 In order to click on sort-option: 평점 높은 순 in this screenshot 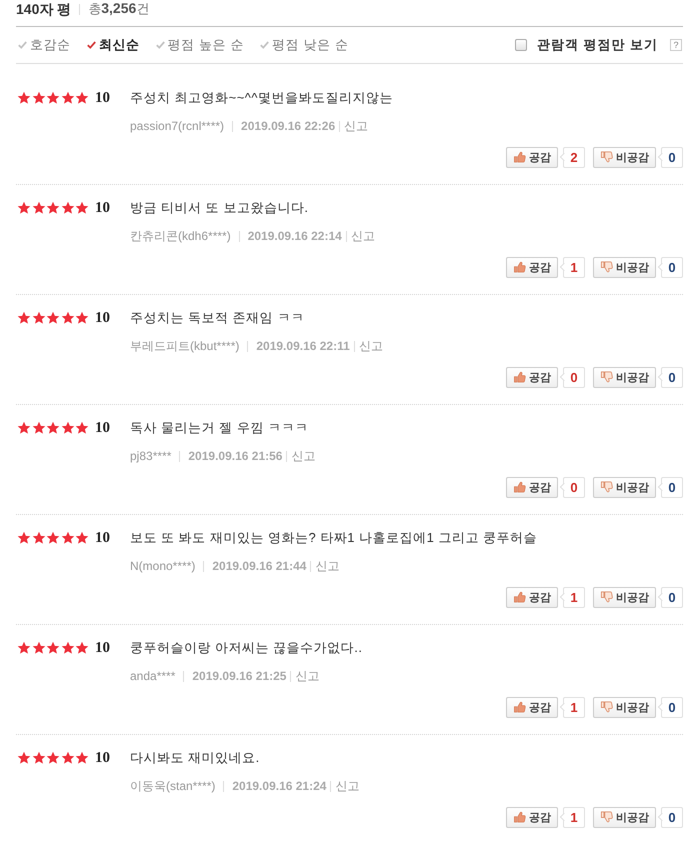, I will do `click(200, 45)`.